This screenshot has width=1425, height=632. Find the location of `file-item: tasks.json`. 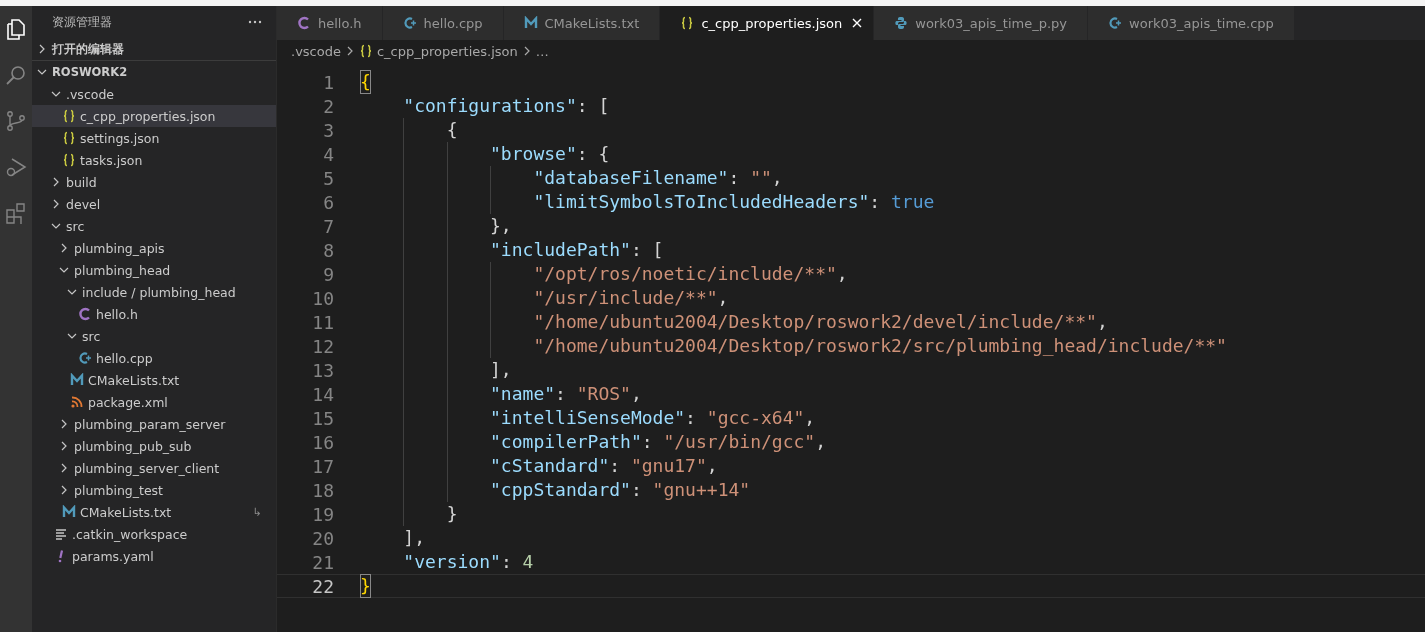

file-item: tasks.json is located at coordinates (154, 160).